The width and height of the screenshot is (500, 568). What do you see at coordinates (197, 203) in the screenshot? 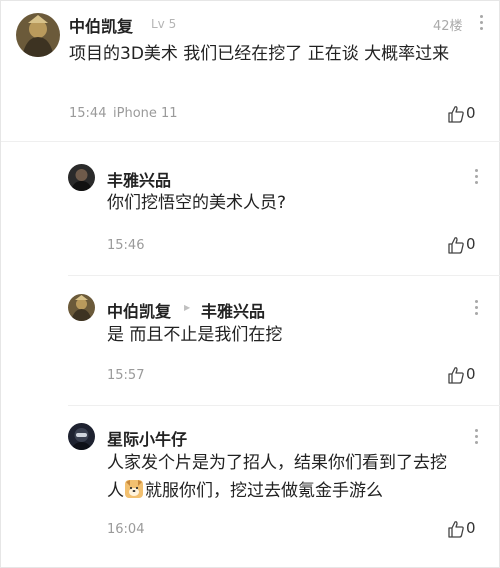
I see `reply-text: 你们挖悟空的美术人员?` at bounding box center [197, 203].